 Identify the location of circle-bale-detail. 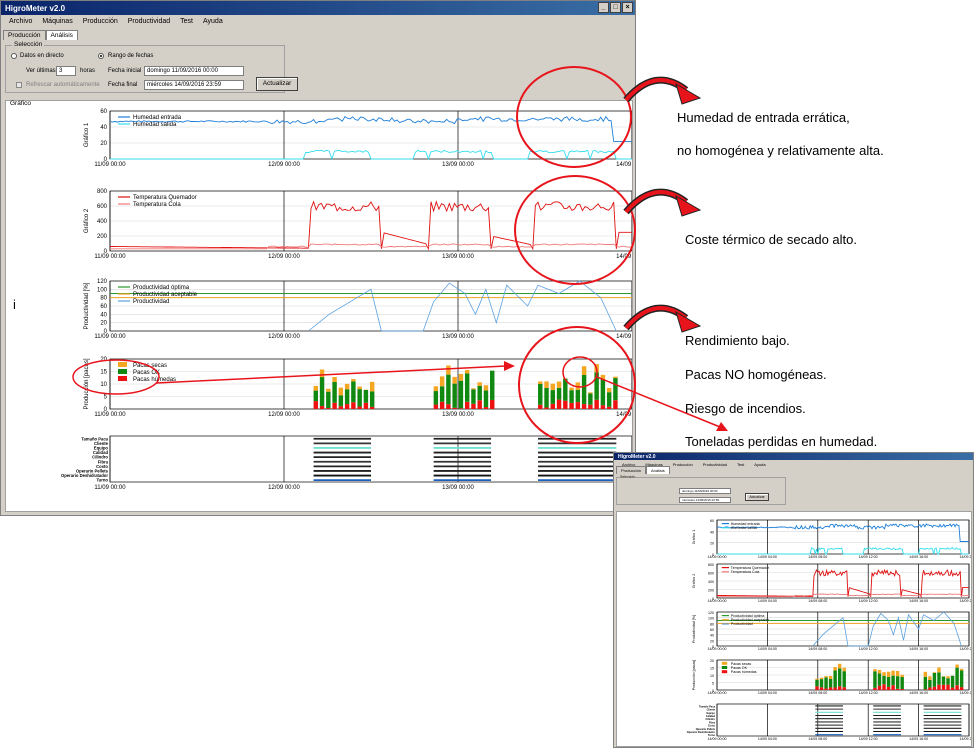
(580, 372).